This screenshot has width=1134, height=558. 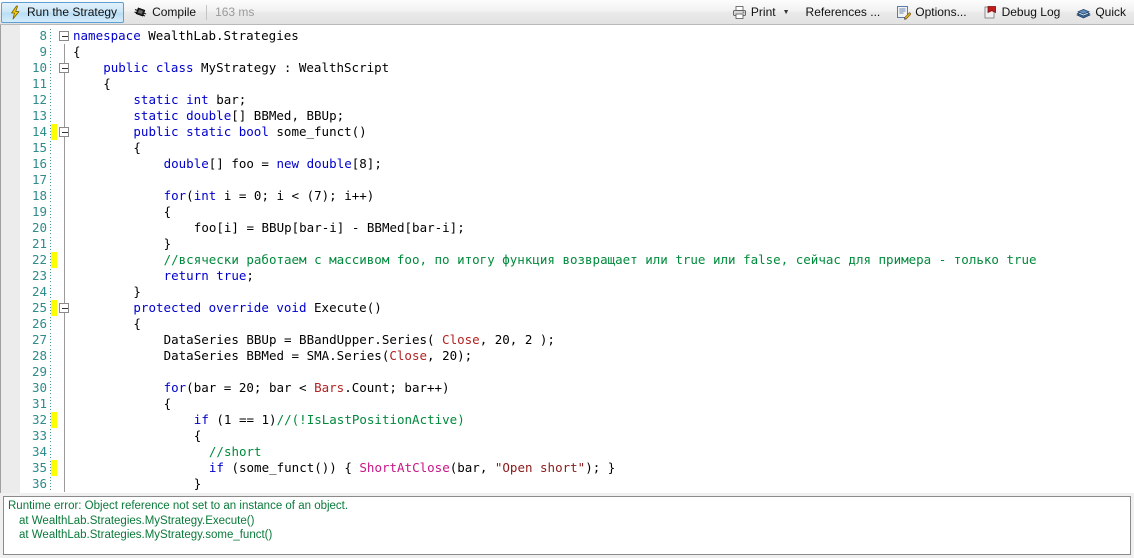 I want to click on code-line: 36}, so click(x=567, y=484).